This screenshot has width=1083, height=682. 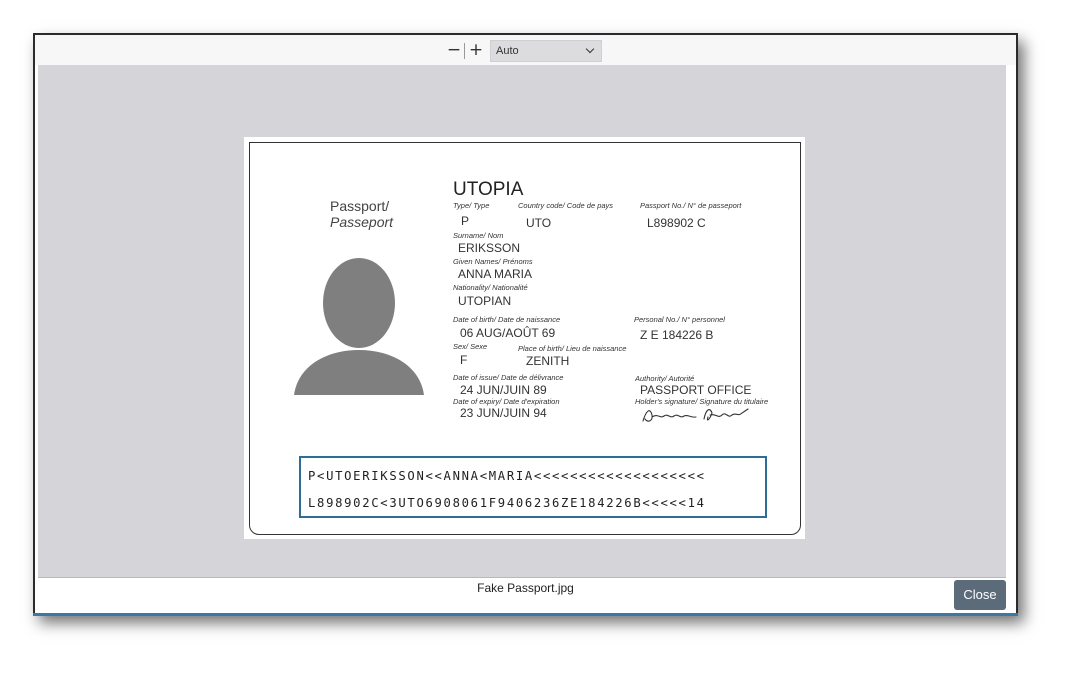 What do you see at coordinates (696, 390) in the screenshot?
I see `authority-value: PASSPORT OFFICE` at bounding box center [696, 390].